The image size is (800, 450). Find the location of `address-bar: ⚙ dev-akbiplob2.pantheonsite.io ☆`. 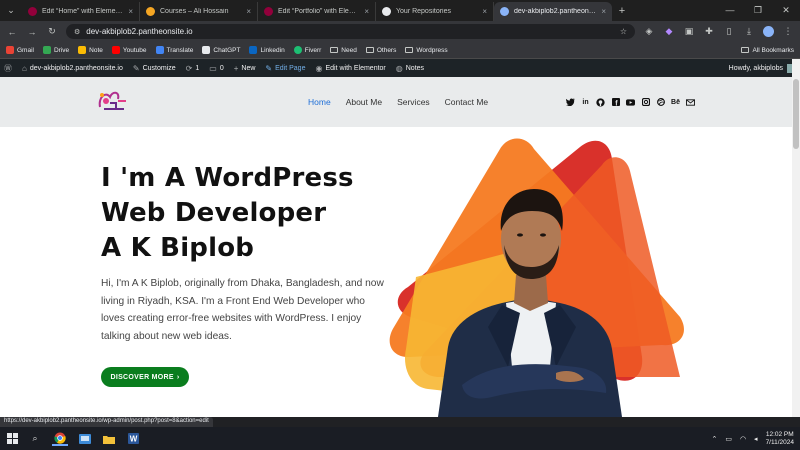

address-bar: ⚙ dev-akbiplob2.pantheonsite.io ☆ is located at coordinates (350, 31).